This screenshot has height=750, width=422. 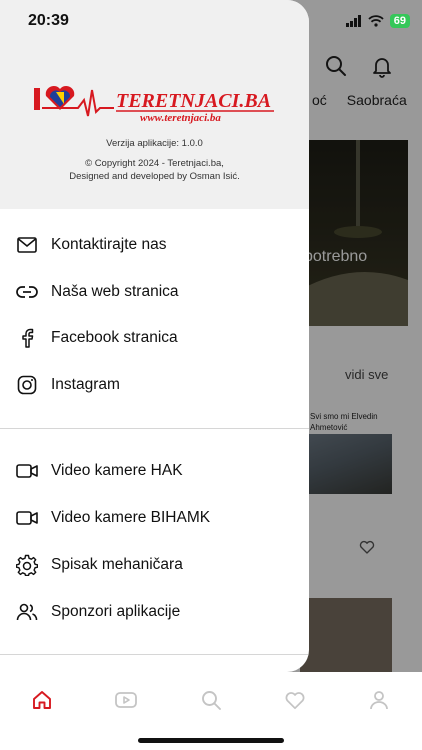 What do you see at coordinates (117, 470) in the screenshot?
I see `menu-item-label: Video kamere HAK` at bounding box center [117, 470].